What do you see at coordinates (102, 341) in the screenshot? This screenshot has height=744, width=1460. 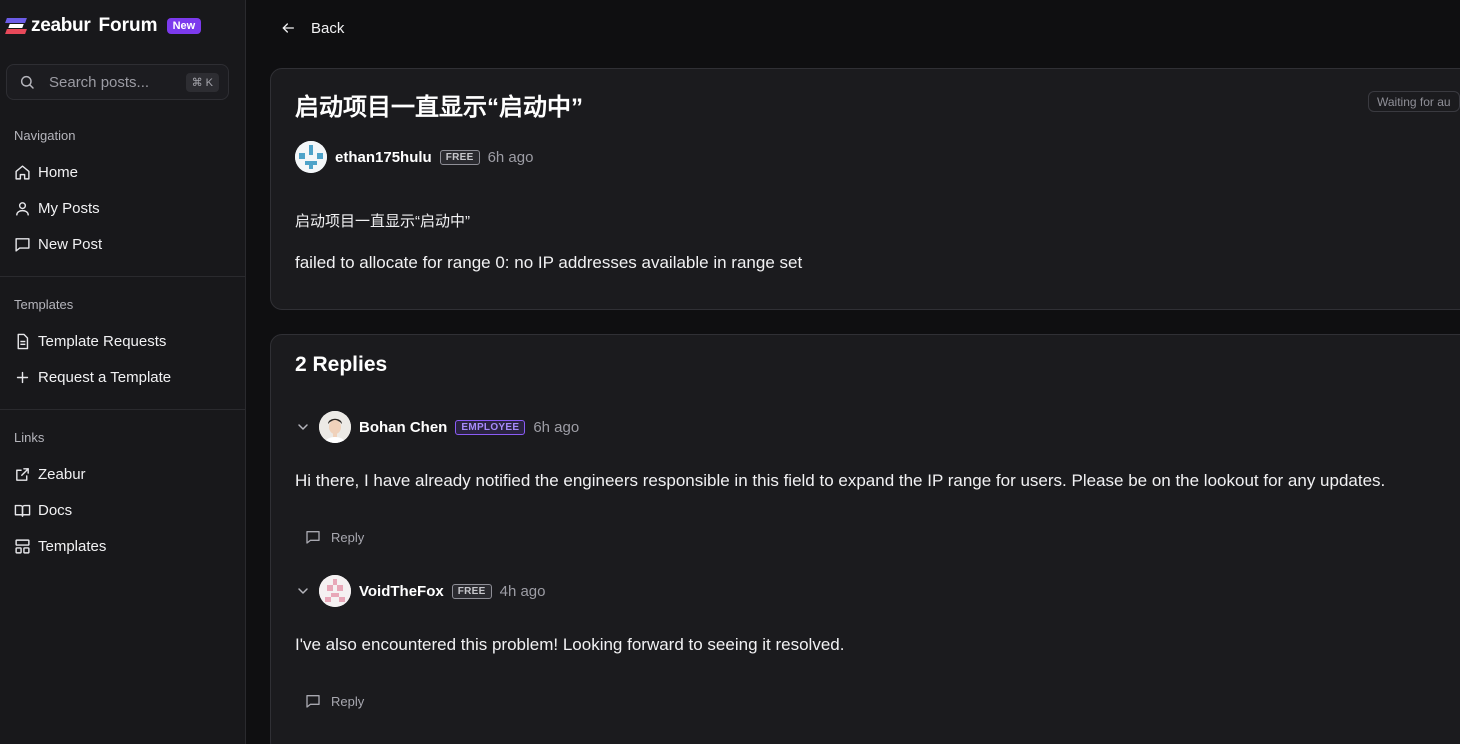 I see `sidebar-item-label: Template Requests` at bounding box center [102, 341].